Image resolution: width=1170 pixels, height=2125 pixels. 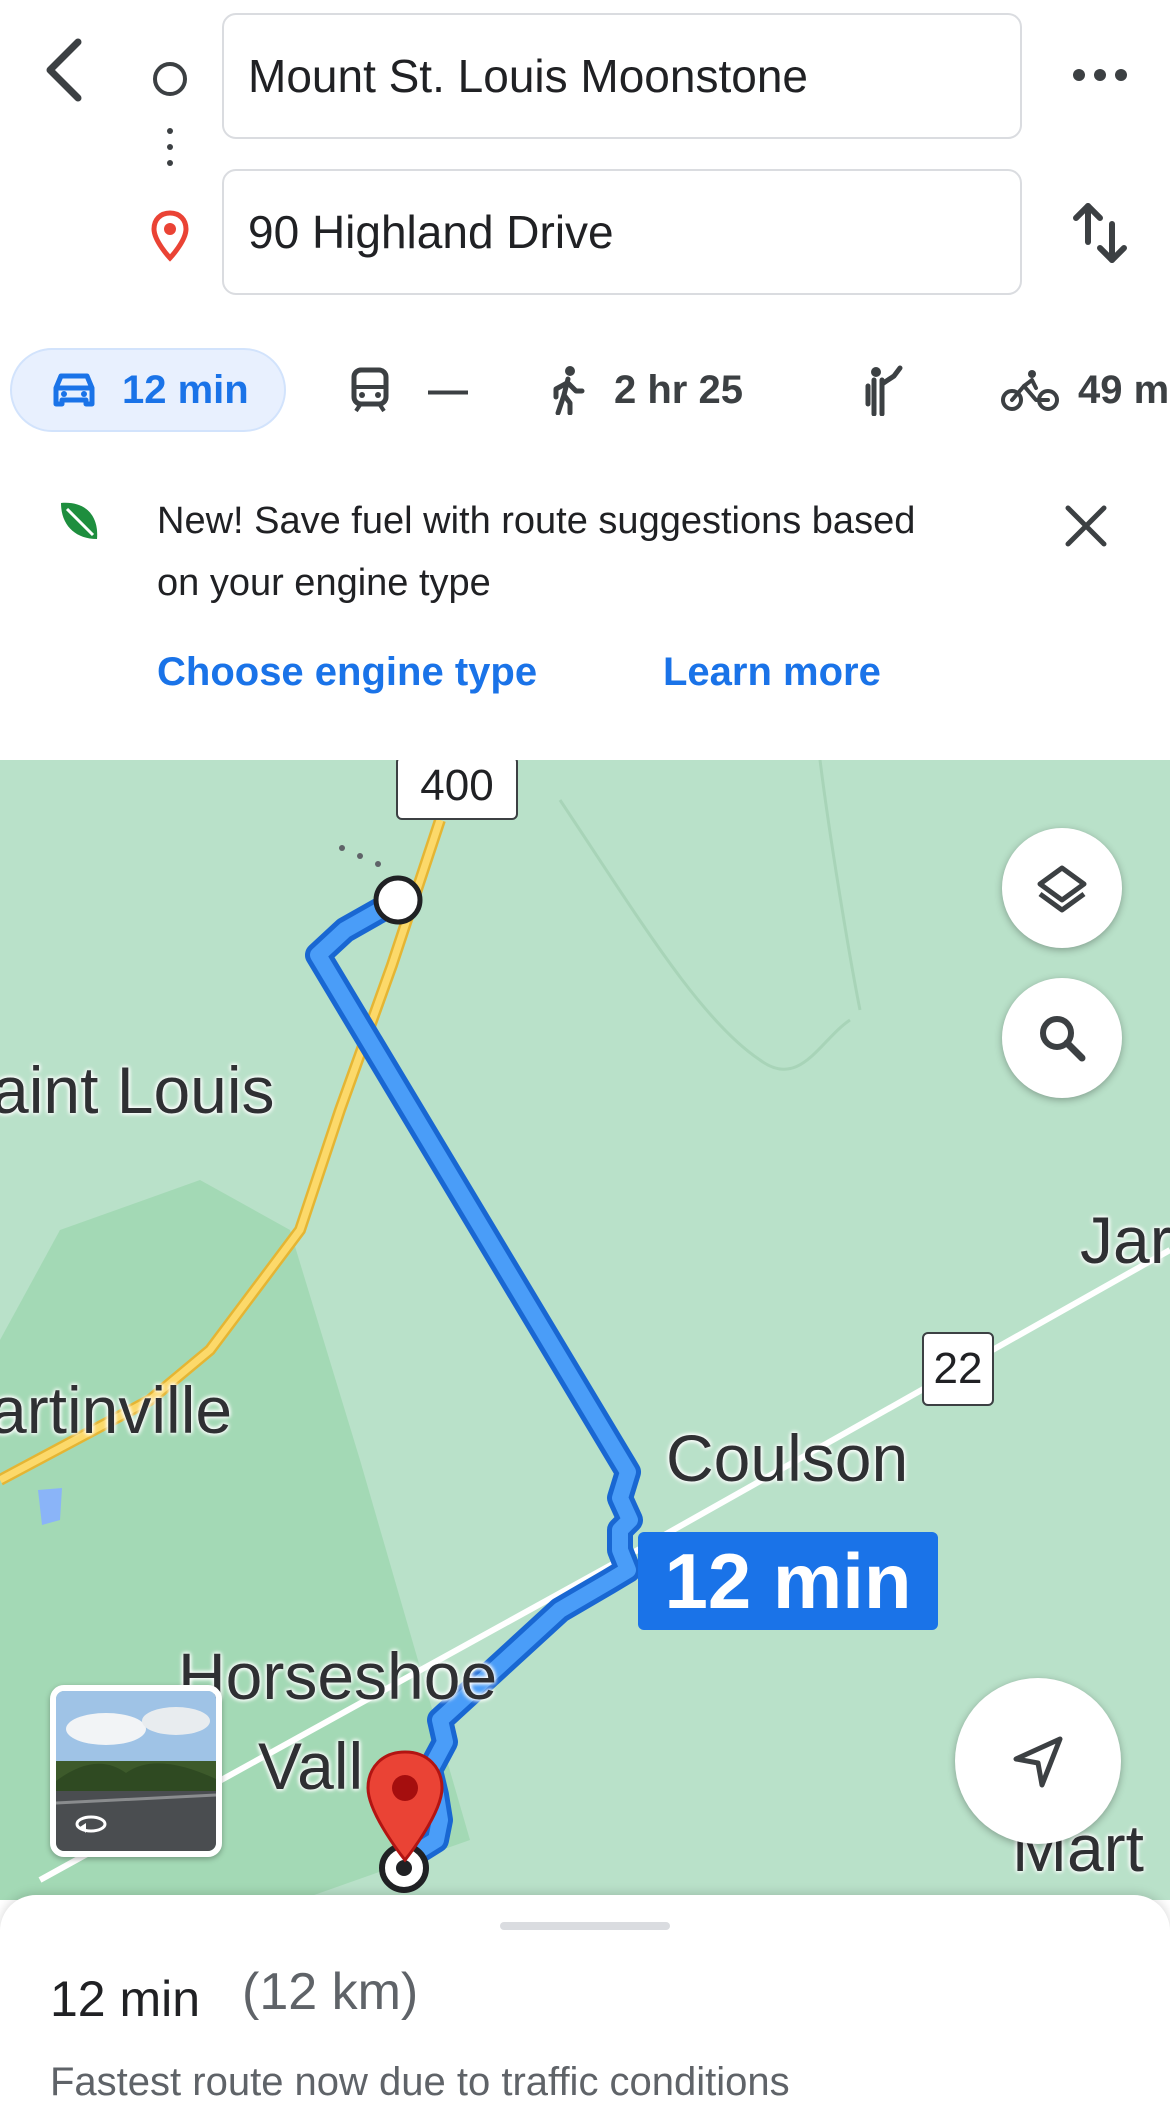 I want to click on origin-dot-icon, so click(x=170, y=79).